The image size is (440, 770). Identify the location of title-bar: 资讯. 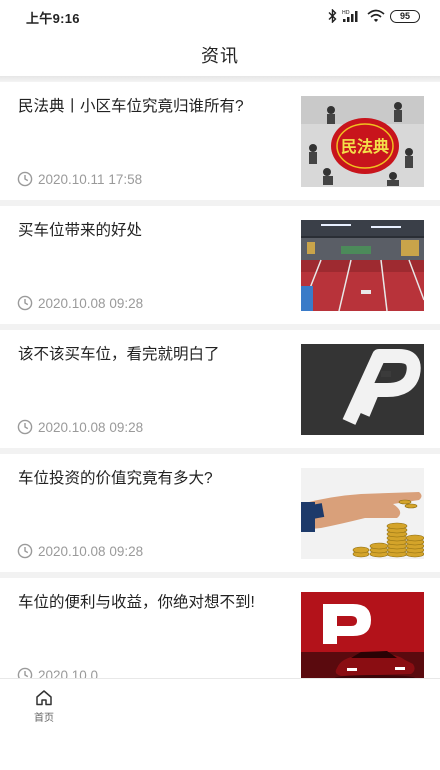
(220, 54).